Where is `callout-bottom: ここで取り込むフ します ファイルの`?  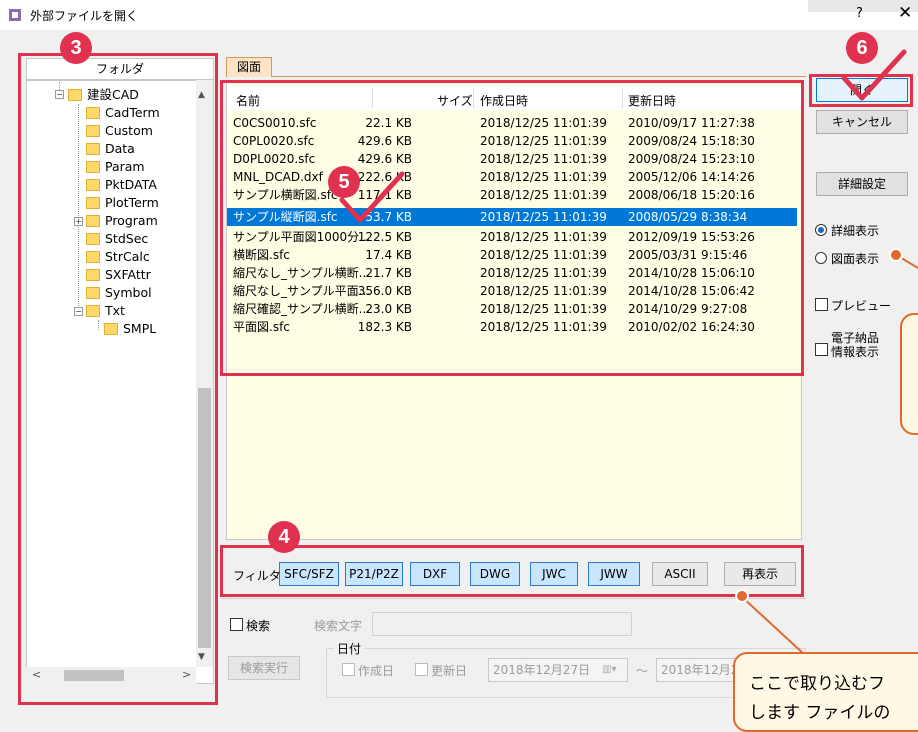 callout-bottom: ここで取り込むフ します ファイルの is located at coordinates (825, 692).